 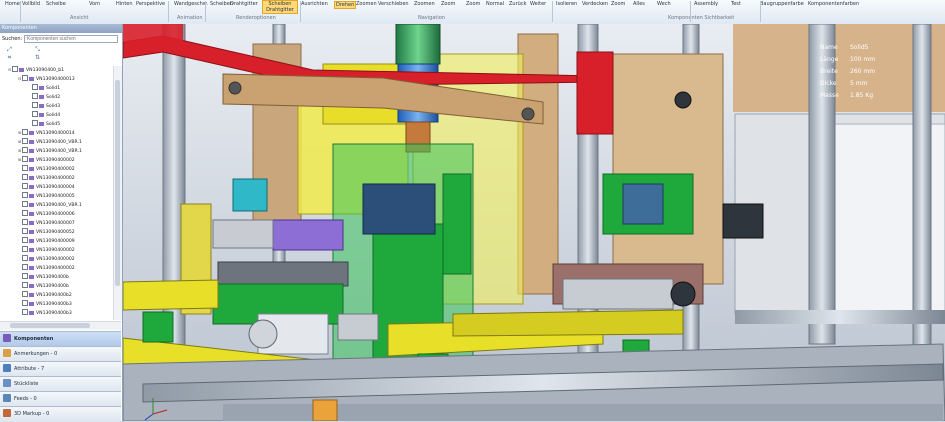 I want to click on ribbon-button: Scheibe, so click(x=56, y=4).